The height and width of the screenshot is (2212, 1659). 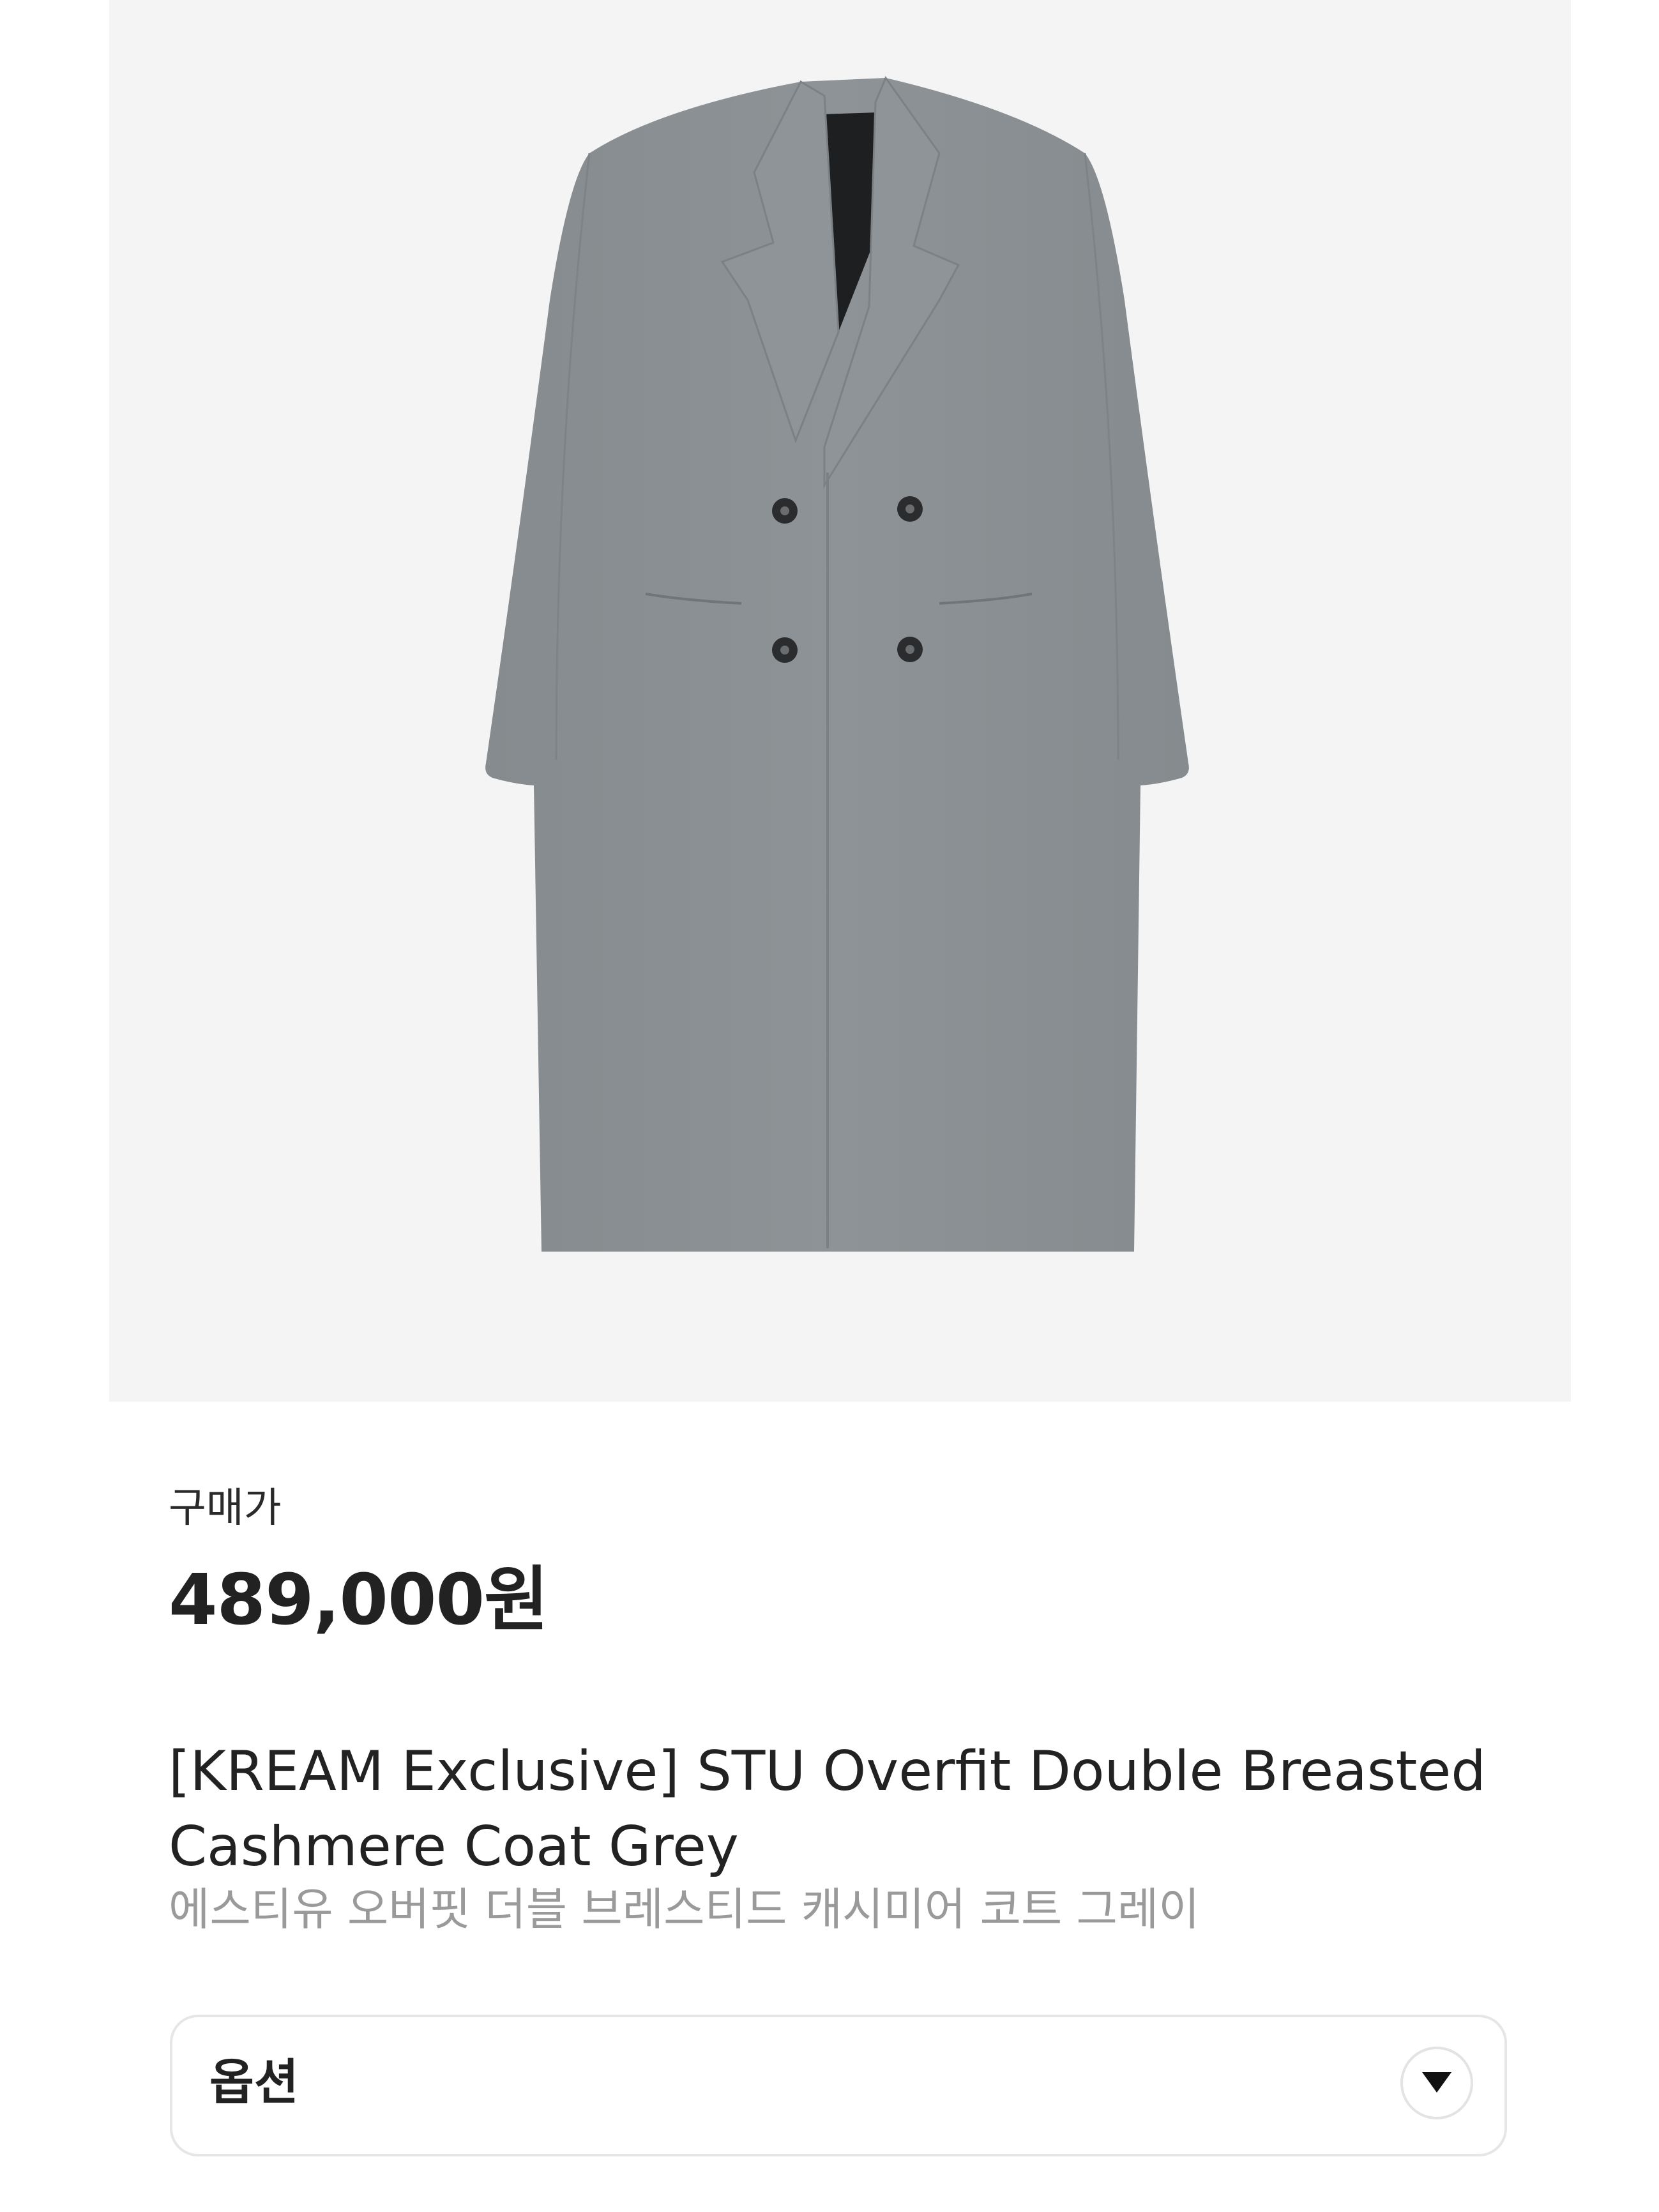 I want to click on option-toggle-button, so click(x=1436, y=2083).